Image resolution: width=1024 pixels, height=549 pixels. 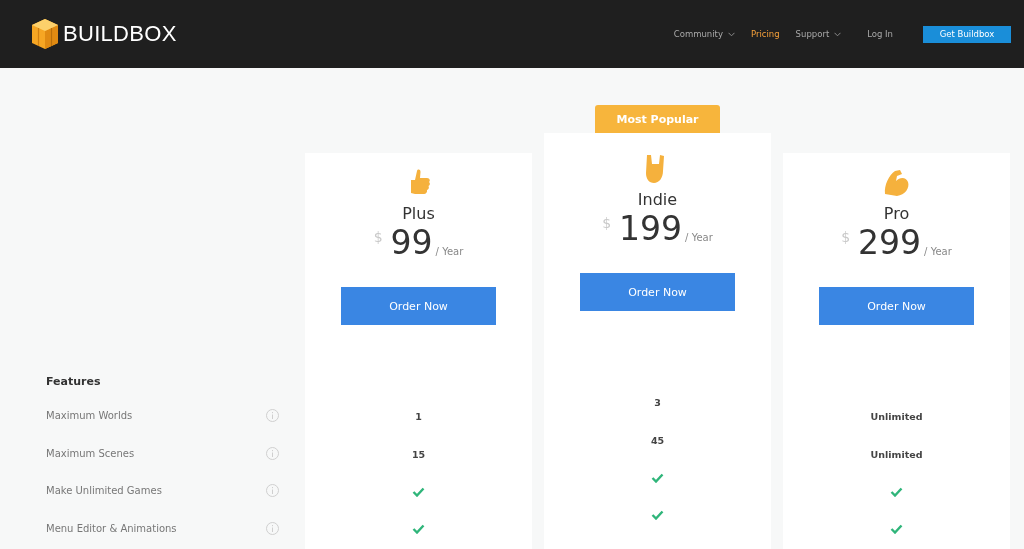 What do you see at coordinates (657, 199) in the screenshot?
I see `plan-name: Indie` at bounding box center [657, 199].